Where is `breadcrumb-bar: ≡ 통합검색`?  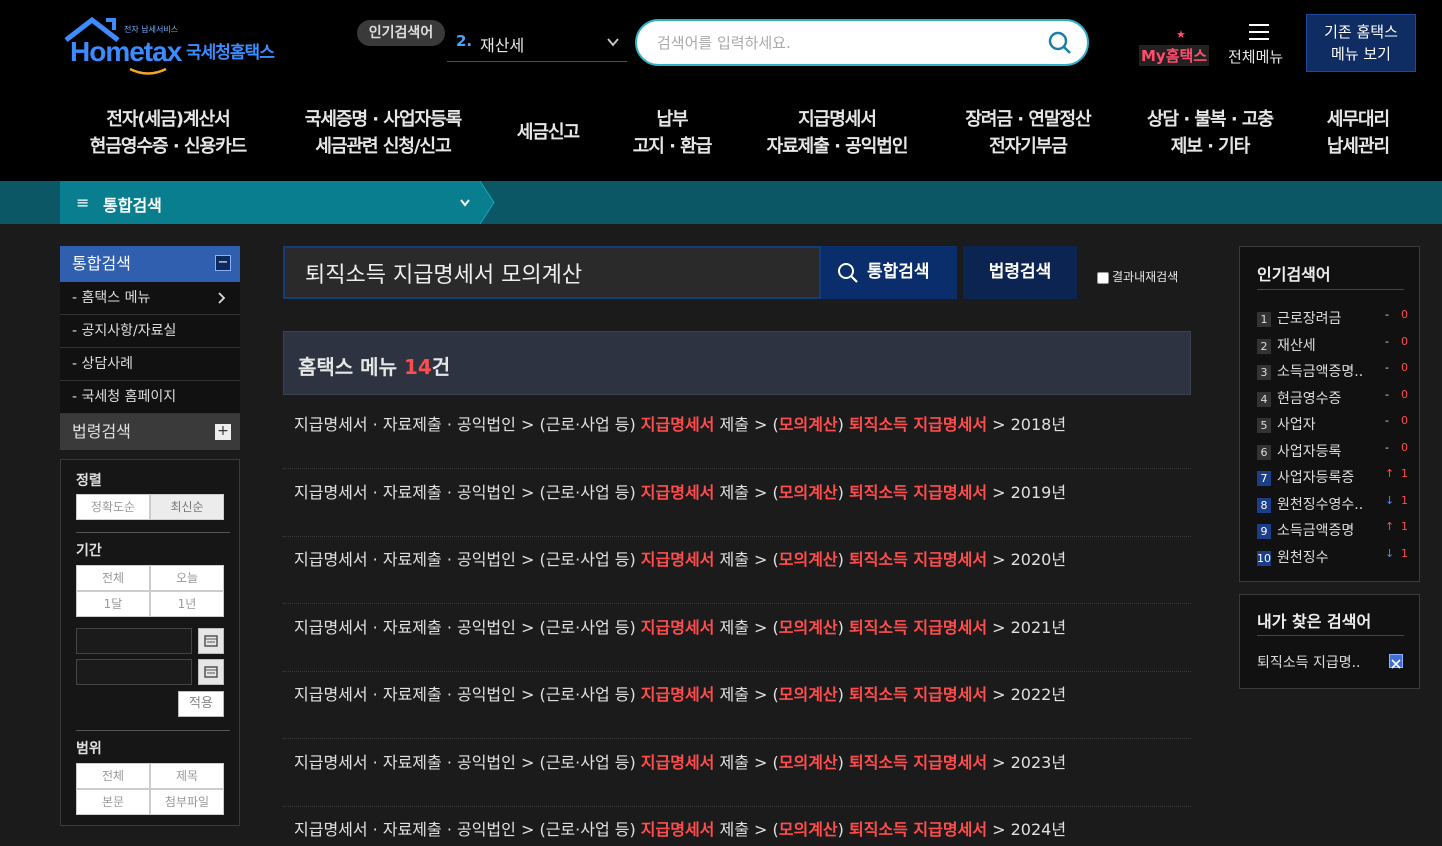
breadcrumb-bar: ≡ 통합검색 is located at coordinates (721, 202).